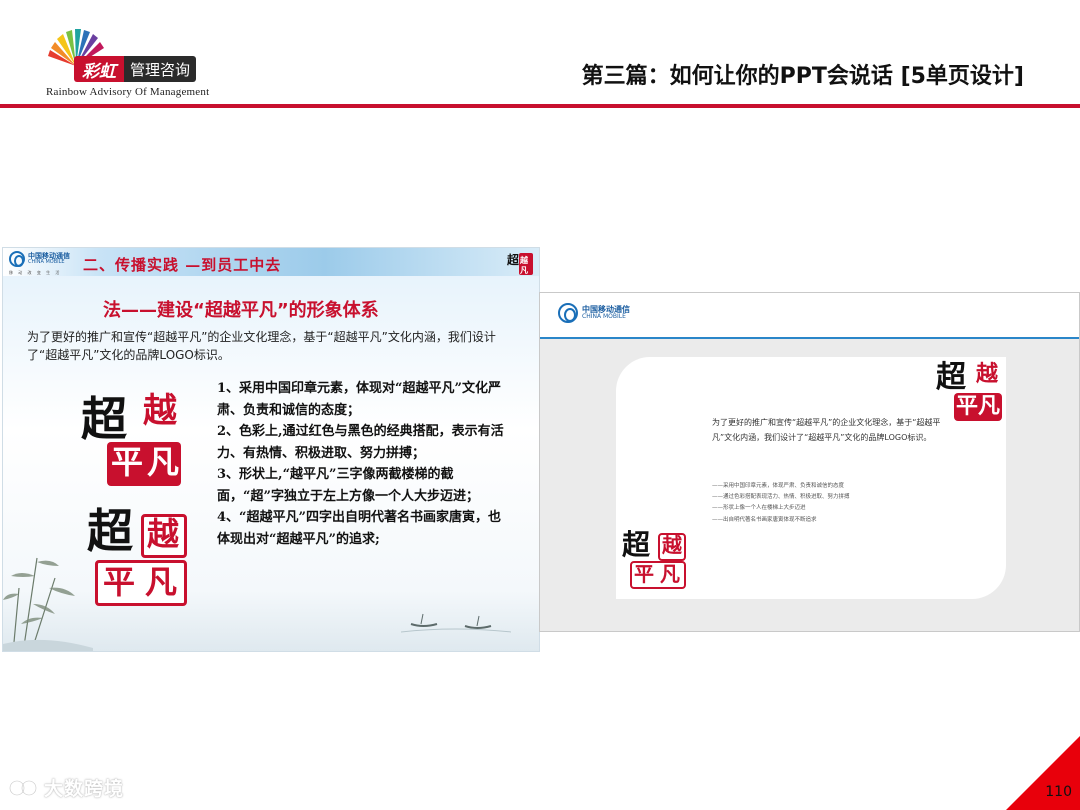  What do you see at coordinates (809, 338) in the screenshot?
I see `slide-header-line` at bounding box center [809, 338].